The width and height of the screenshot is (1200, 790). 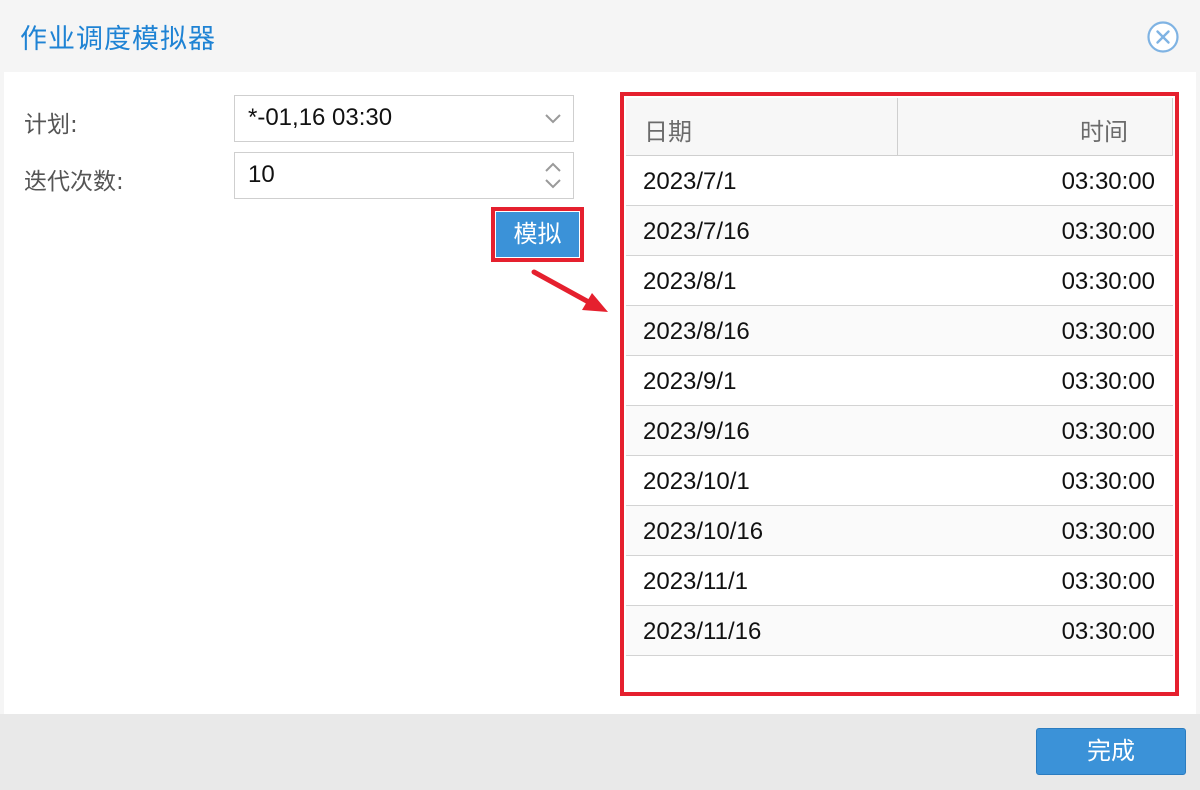 I want to click on date-cell: 2023/8/16, so click(x=696, y=331).